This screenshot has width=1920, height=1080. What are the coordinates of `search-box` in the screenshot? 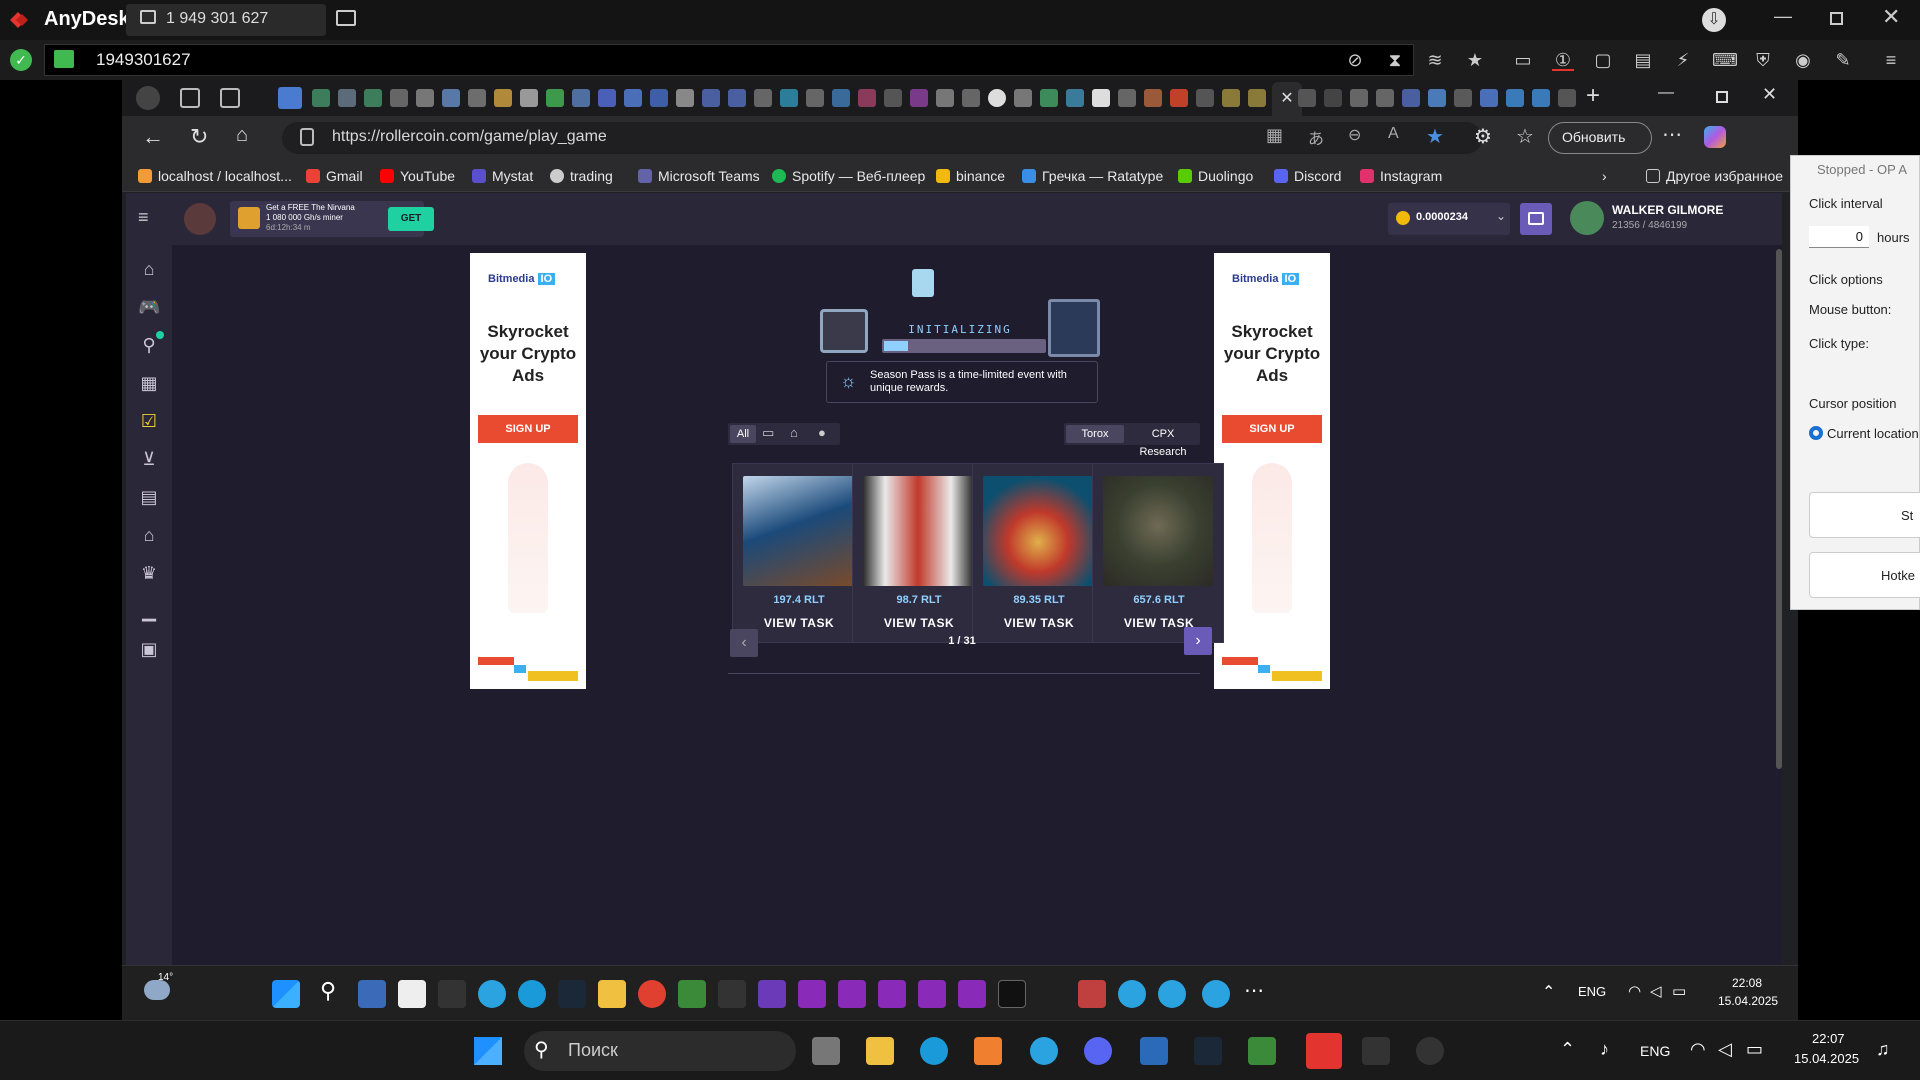 It's located at (660, 1051).